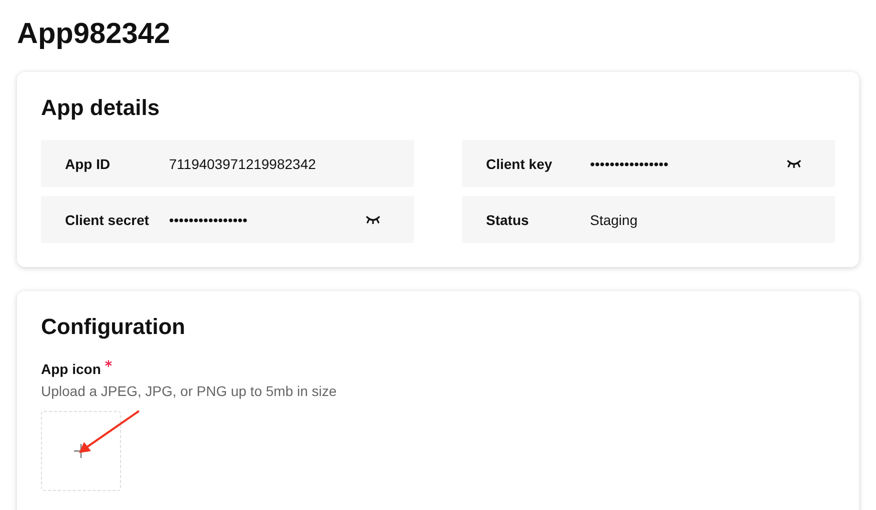 The image size is (876, 510). Describe the element at coordinates (189, 391) in the screenshot. I see `upload-hint: Upload a JPEG, JPG, or PNG up to 5mb in size` at that location.